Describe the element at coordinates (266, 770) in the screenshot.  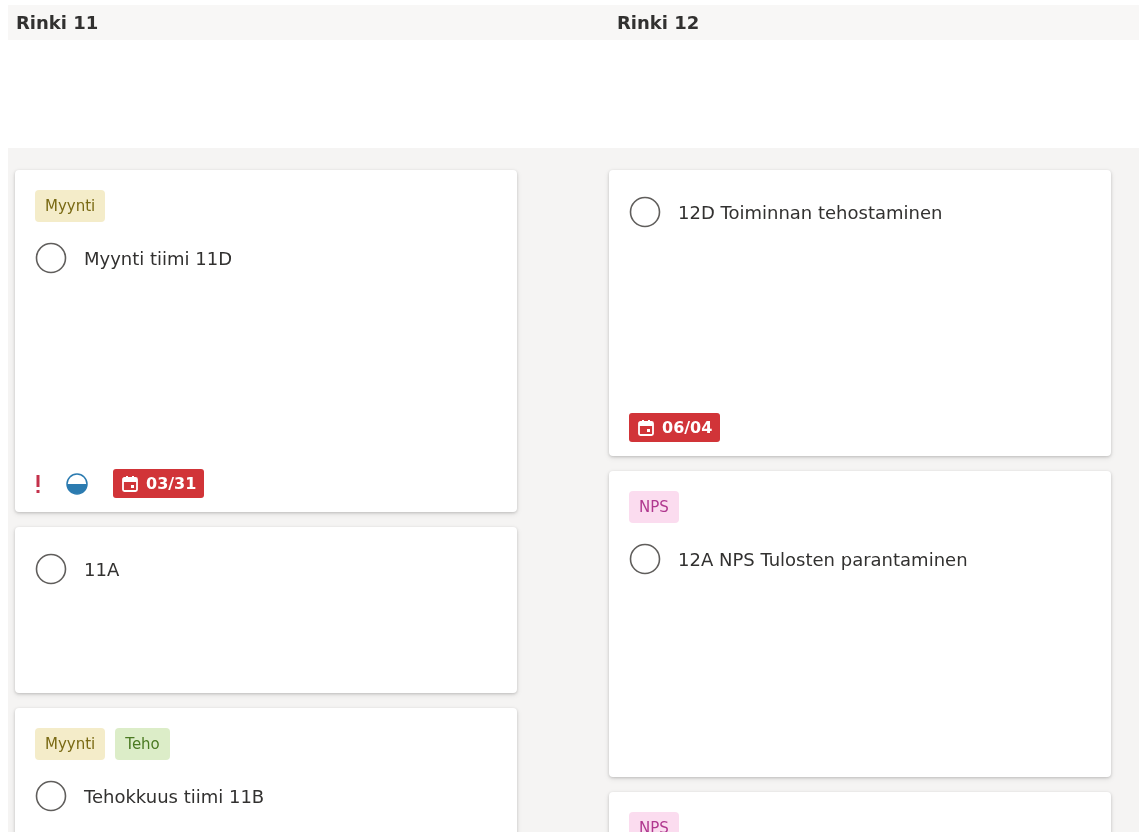
I see `task-card: Myynti Teho Tehokkuus tiimi 11B` at that location.